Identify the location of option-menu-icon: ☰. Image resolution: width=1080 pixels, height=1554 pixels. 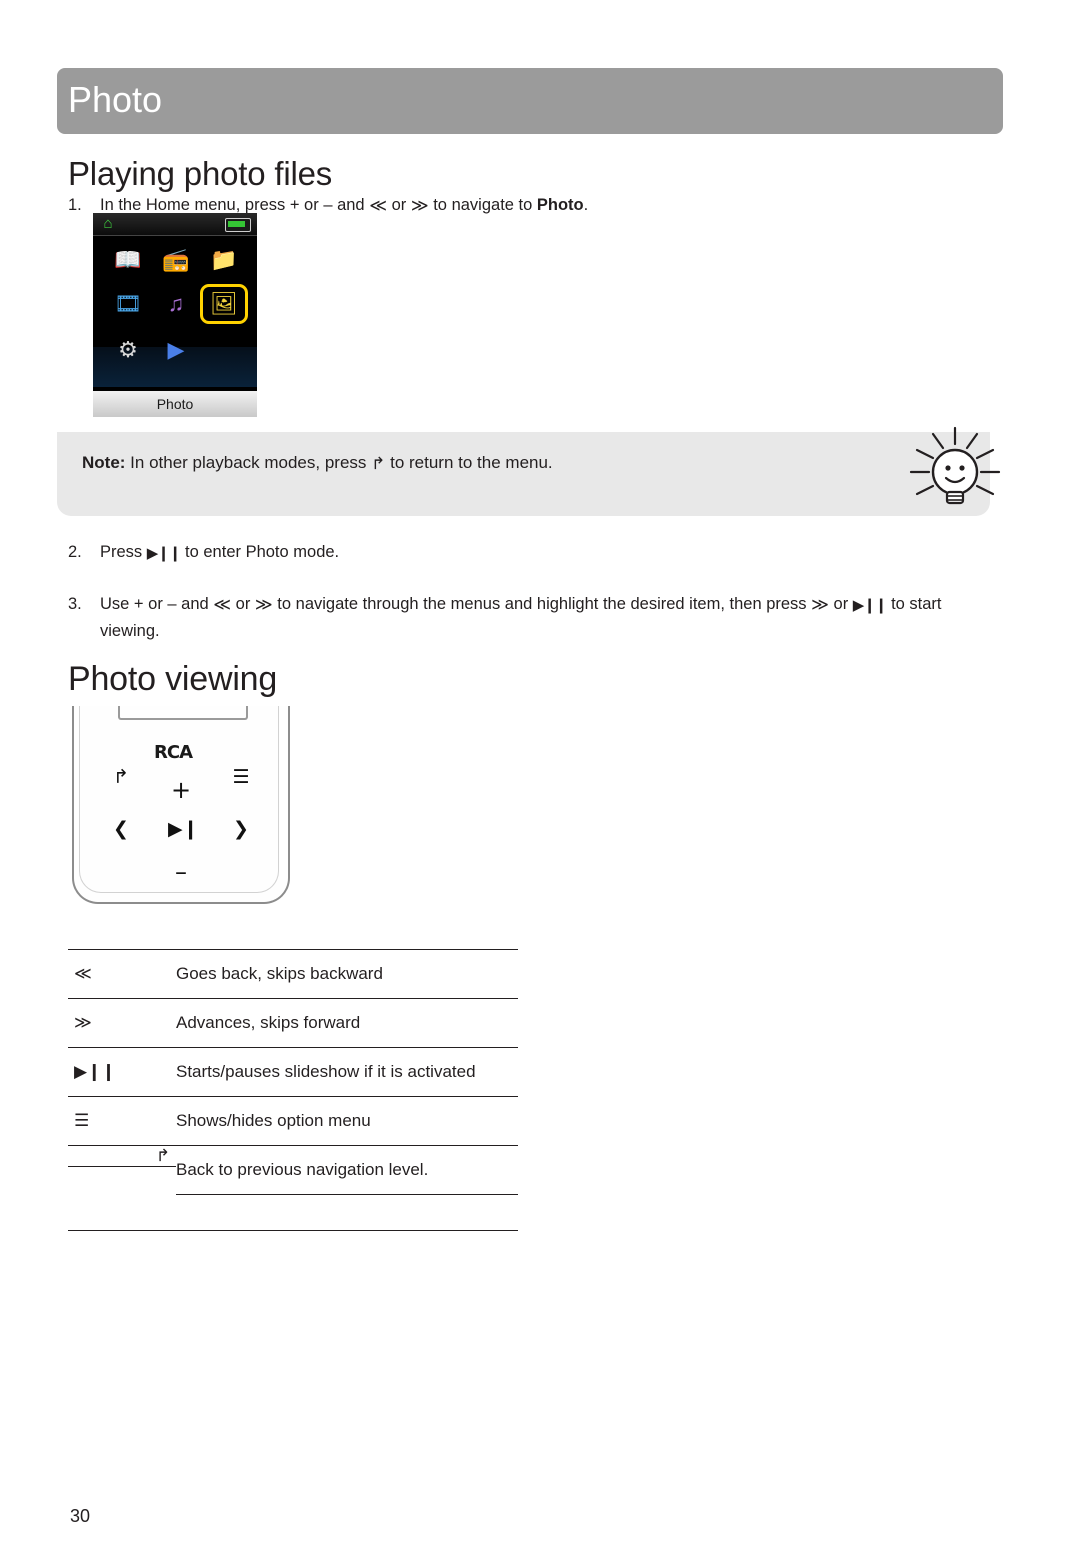
(122, 1121).